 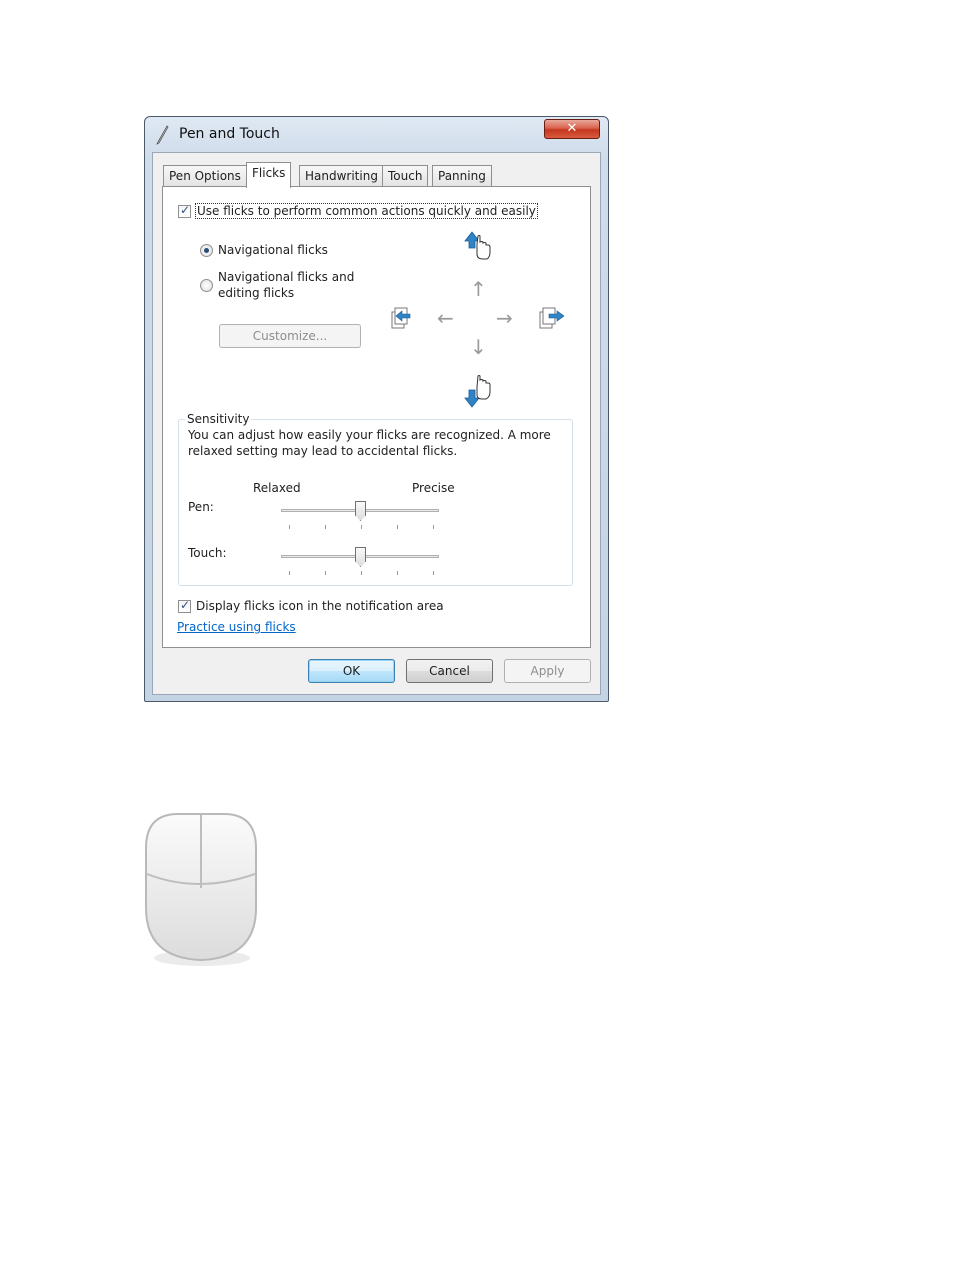 I want to click on sensitivity-group-label: Sensitivity, so click(x=218, y=419).